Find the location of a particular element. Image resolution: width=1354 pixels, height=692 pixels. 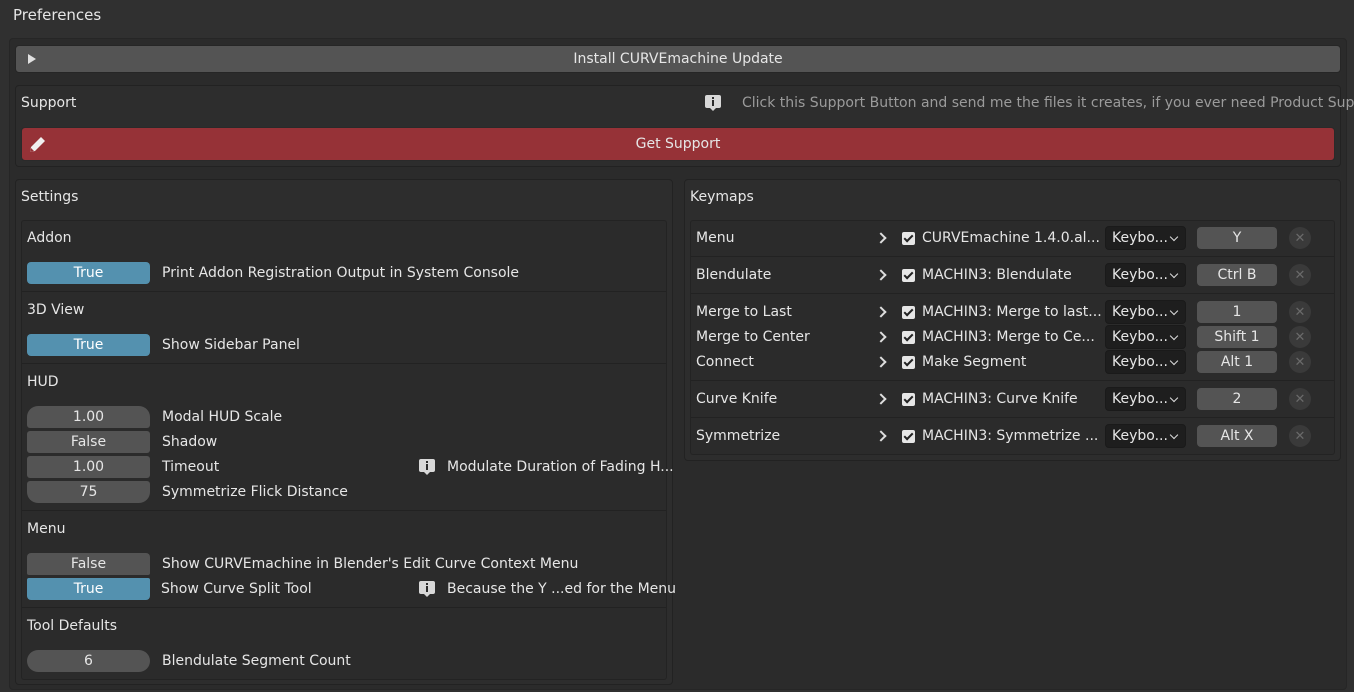

keymap-key-button: Alt 1 is located at coordinates (1237, 362).